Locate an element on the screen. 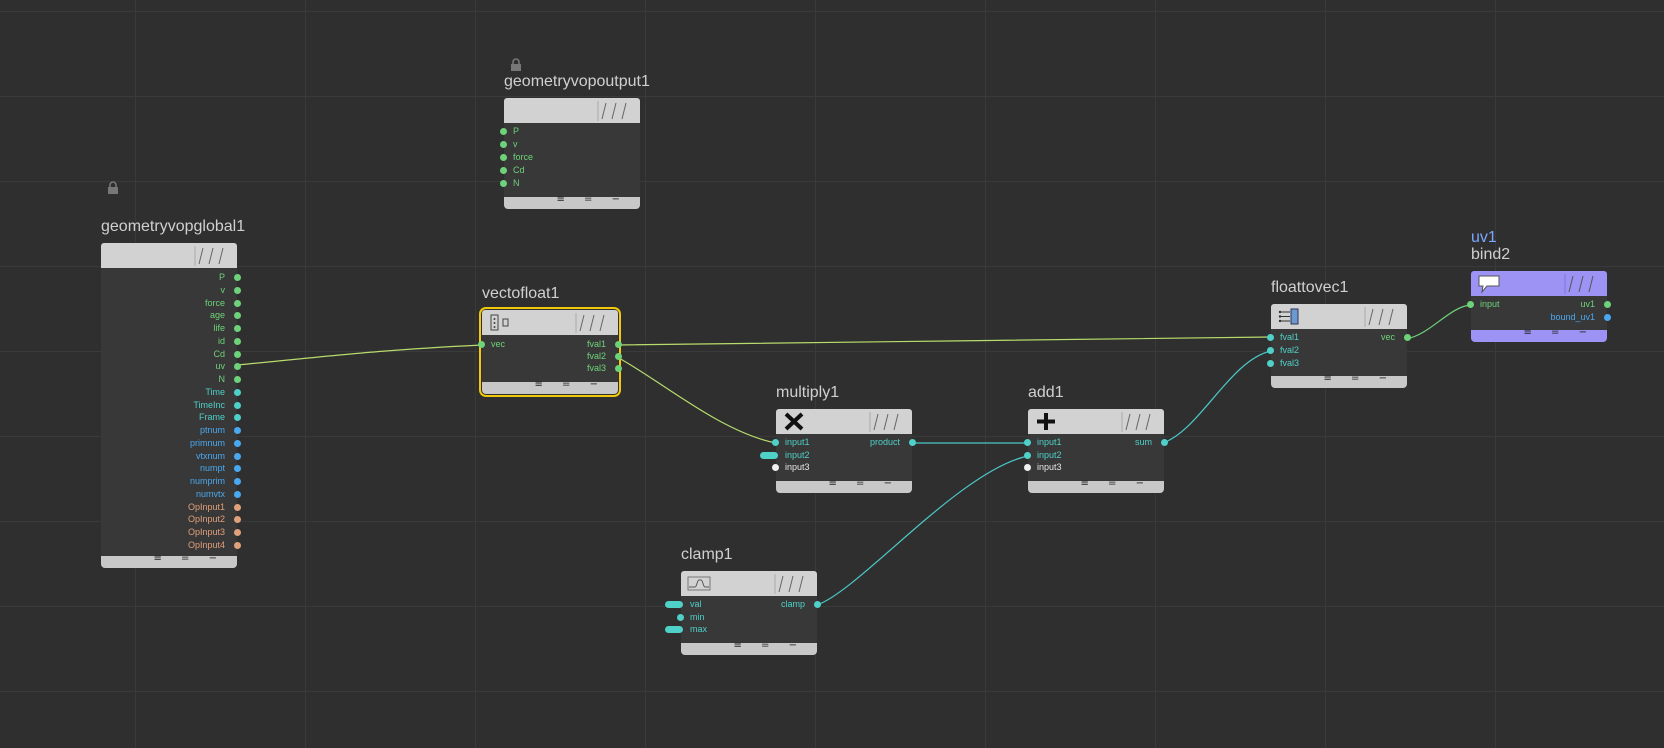  wire-fval2-to-input1 is located at coordinates (696, 400).